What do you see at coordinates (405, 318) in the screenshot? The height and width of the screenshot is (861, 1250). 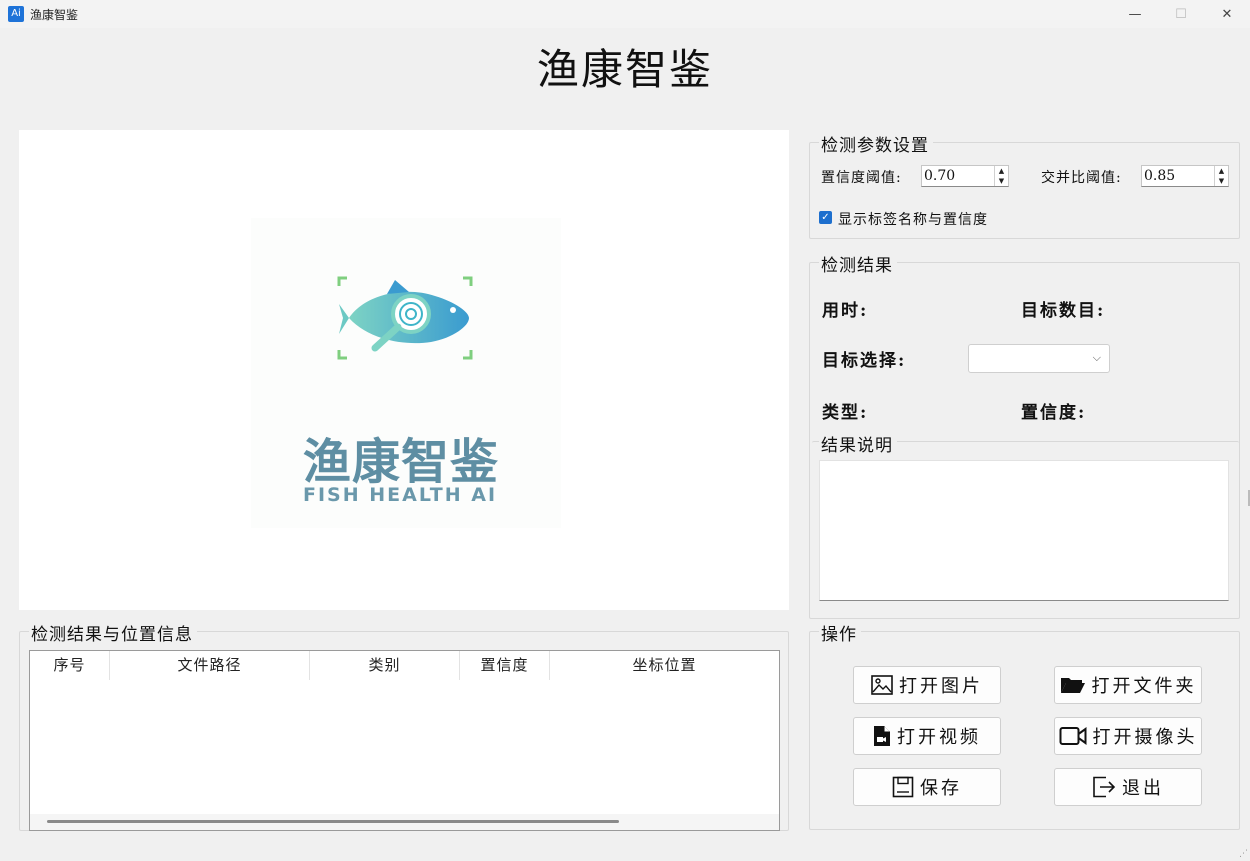 I see `fish-logo-icon` at bounding box center [405, 318].